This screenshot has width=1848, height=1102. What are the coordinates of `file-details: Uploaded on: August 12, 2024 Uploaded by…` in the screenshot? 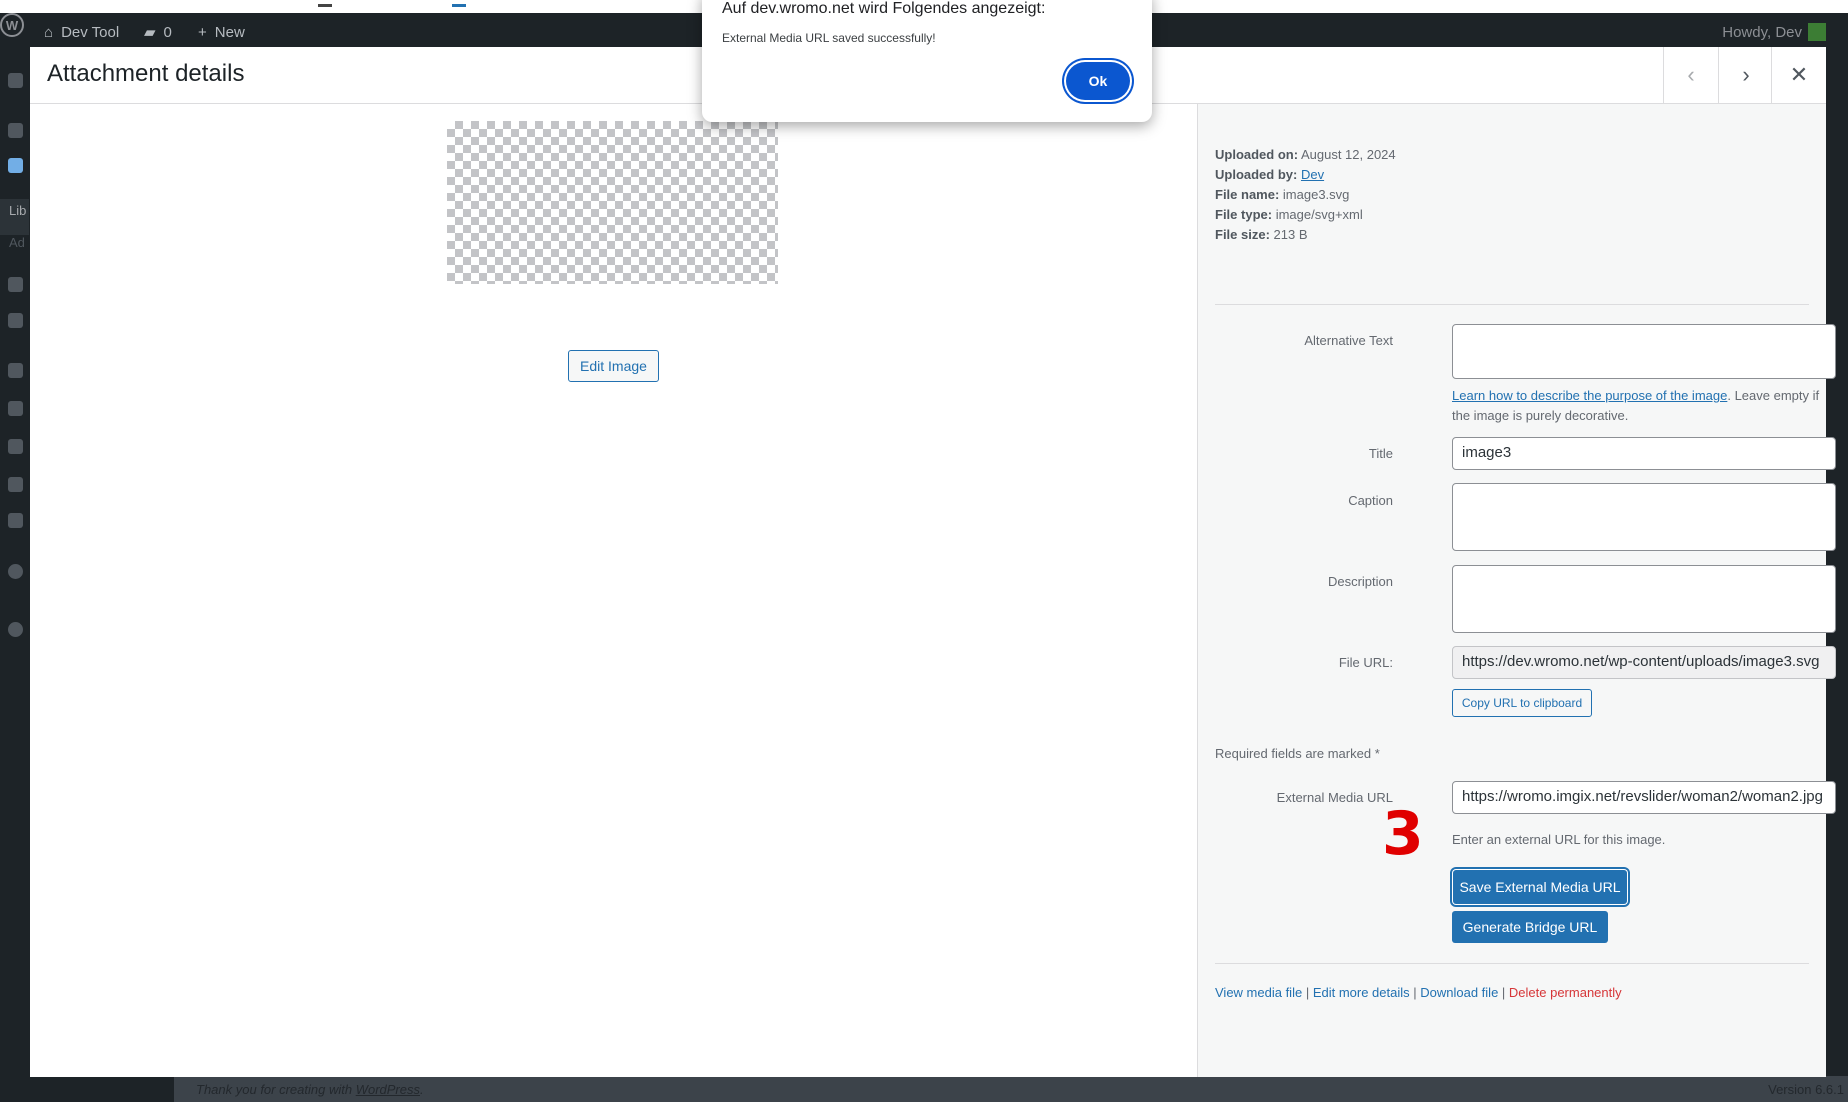 It's located at (1305, 195).